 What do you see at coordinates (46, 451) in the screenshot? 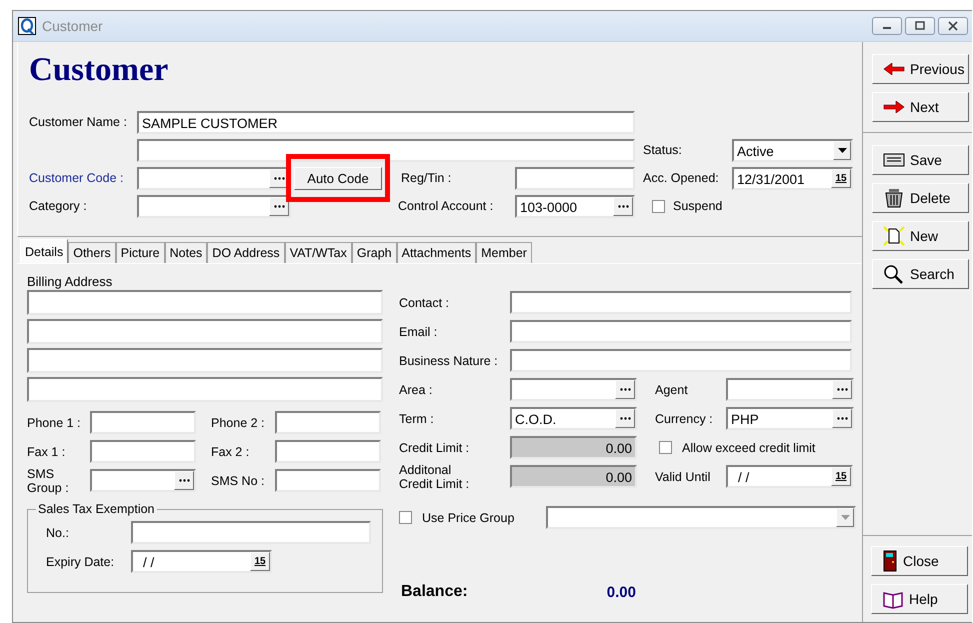
I see `field-label: Fax 1 :` at bounding box center [46, 451].